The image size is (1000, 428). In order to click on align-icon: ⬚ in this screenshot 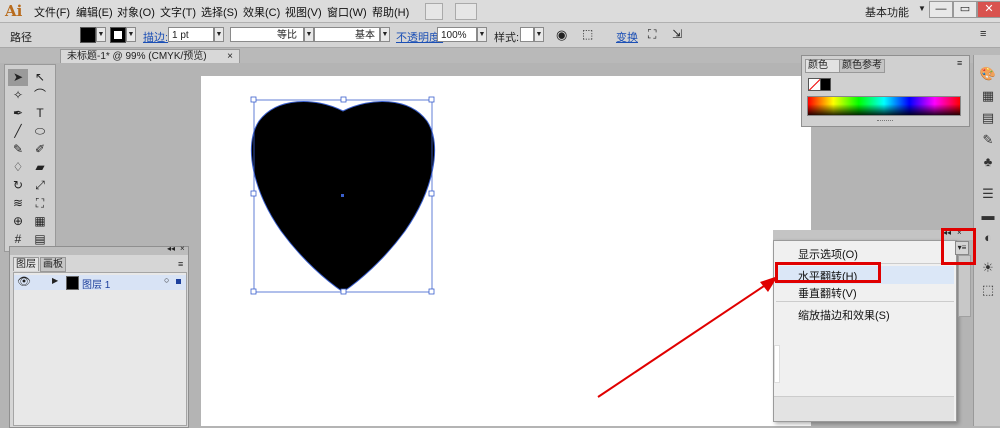, I will do `click(587, 34)`.